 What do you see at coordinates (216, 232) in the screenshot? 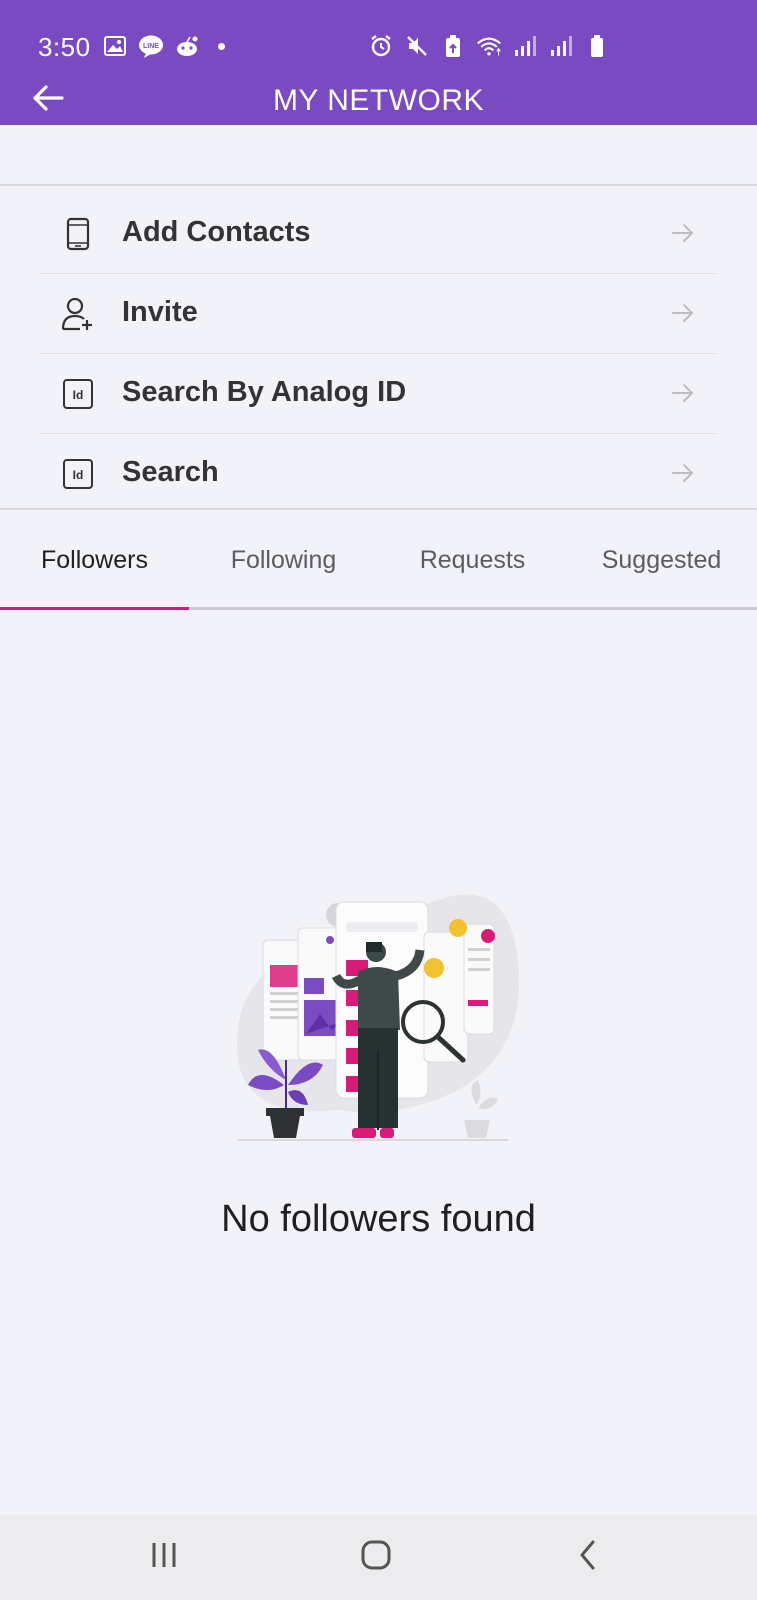
I see `menu-item-label: Add Contacts` at bounding box center [216, 232].